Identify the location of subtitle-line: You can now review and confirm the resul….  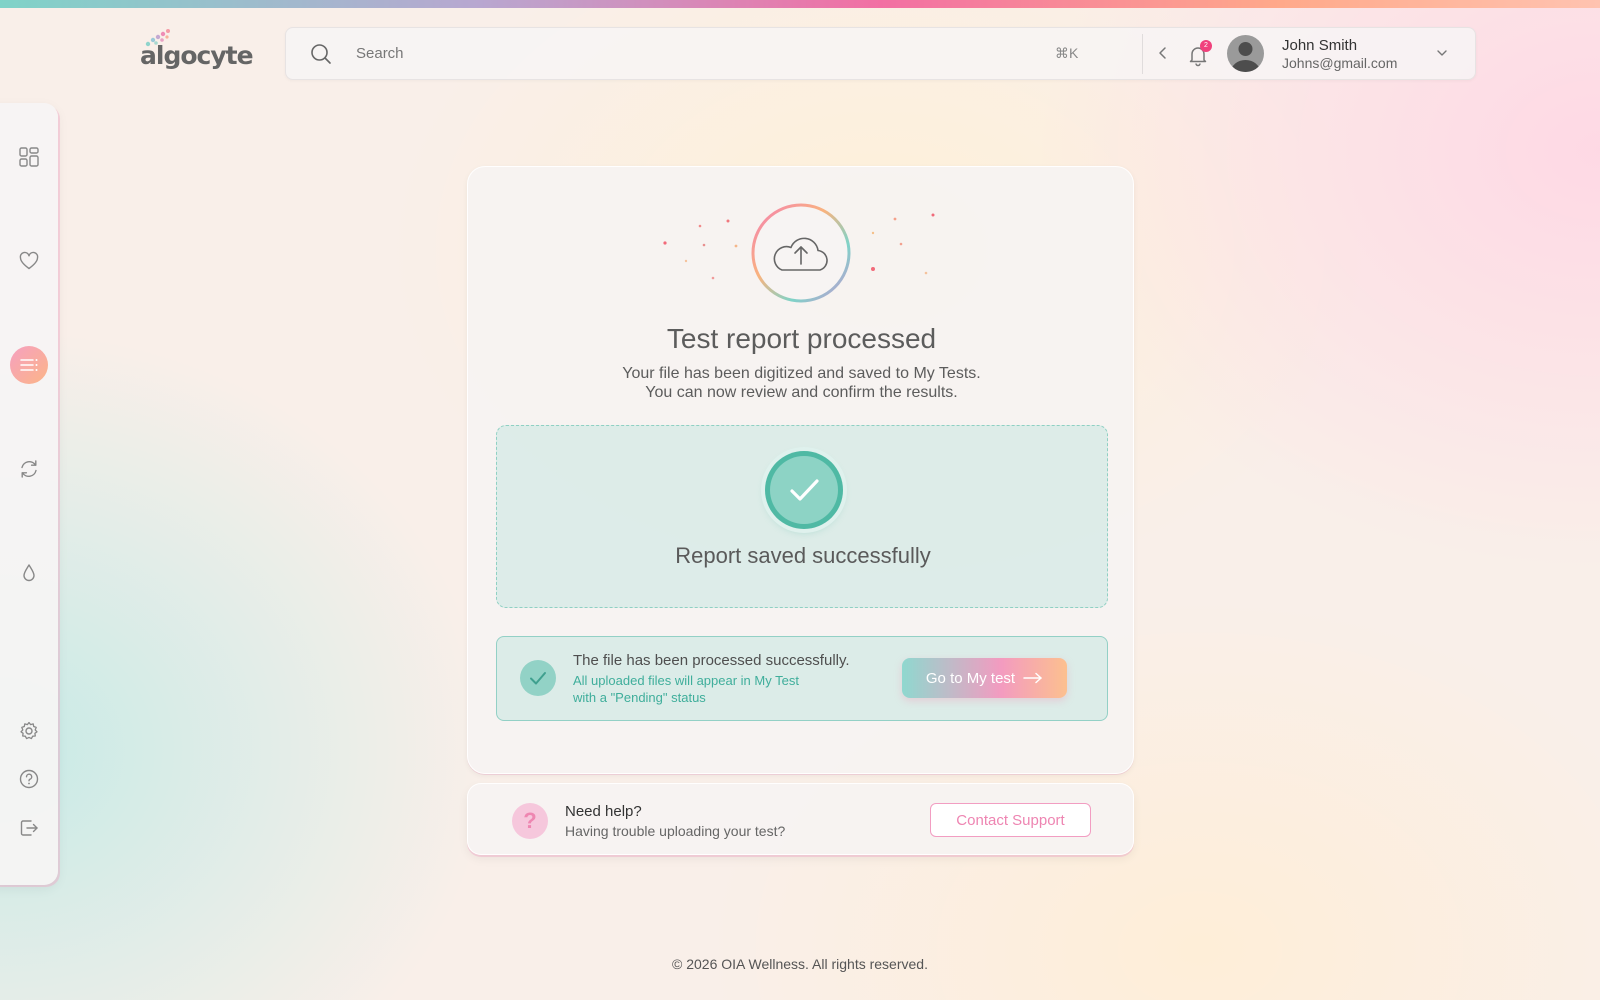
(801, 392).